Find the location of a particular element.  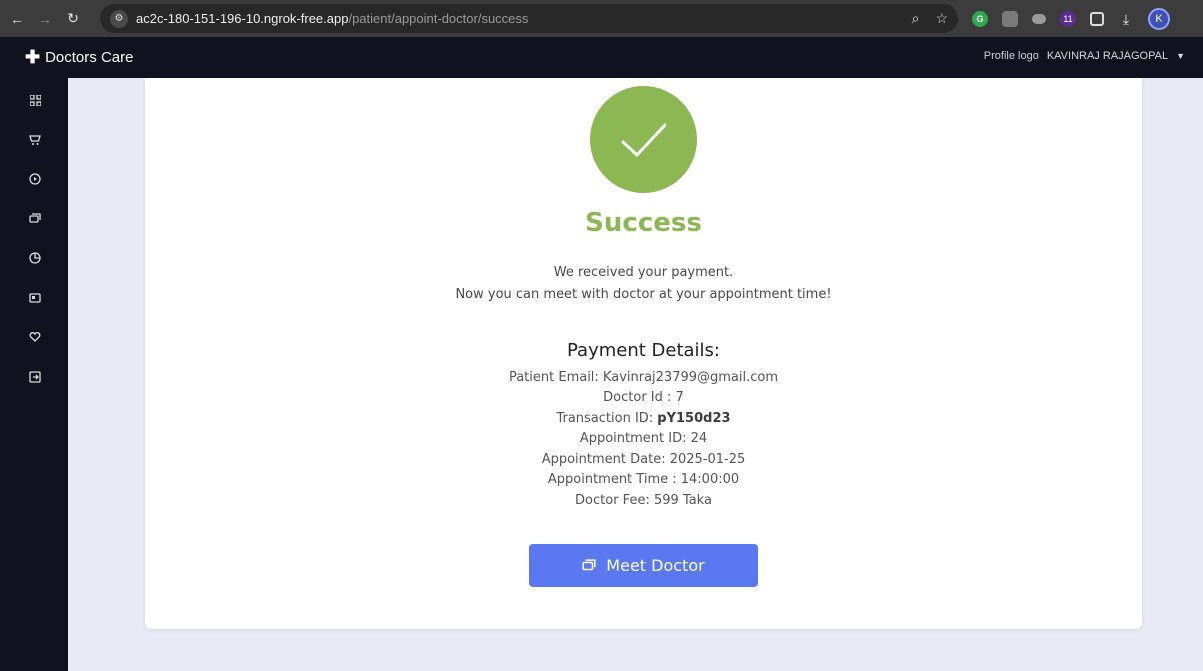

transaction-id-line: Transaction ID: pY150d23 is located at coordinates (643, 418).